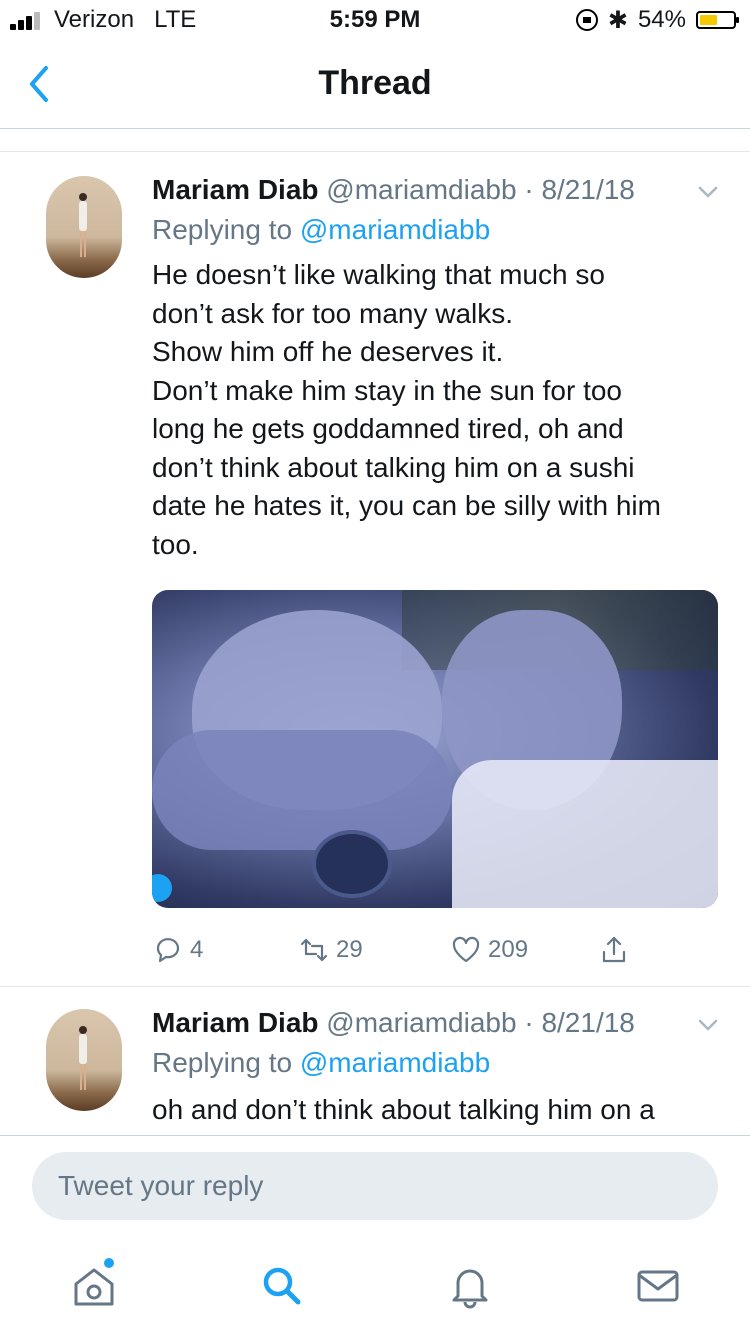 This screenshot has height=1334, width=750. I want to click on heart-icon, so click(466, 949).